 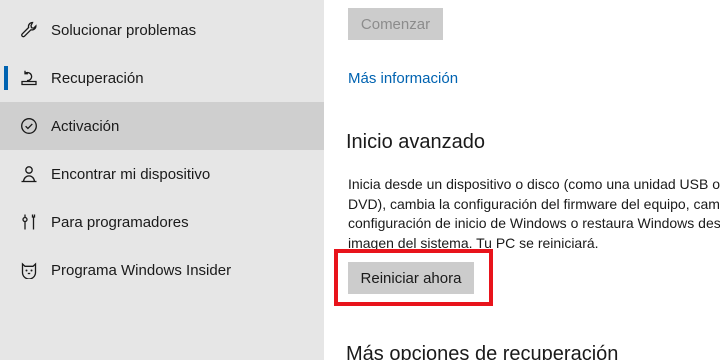 I want to click on more-recovery-options-title: Más opciones de recuperación, so click(x=482, y=351).